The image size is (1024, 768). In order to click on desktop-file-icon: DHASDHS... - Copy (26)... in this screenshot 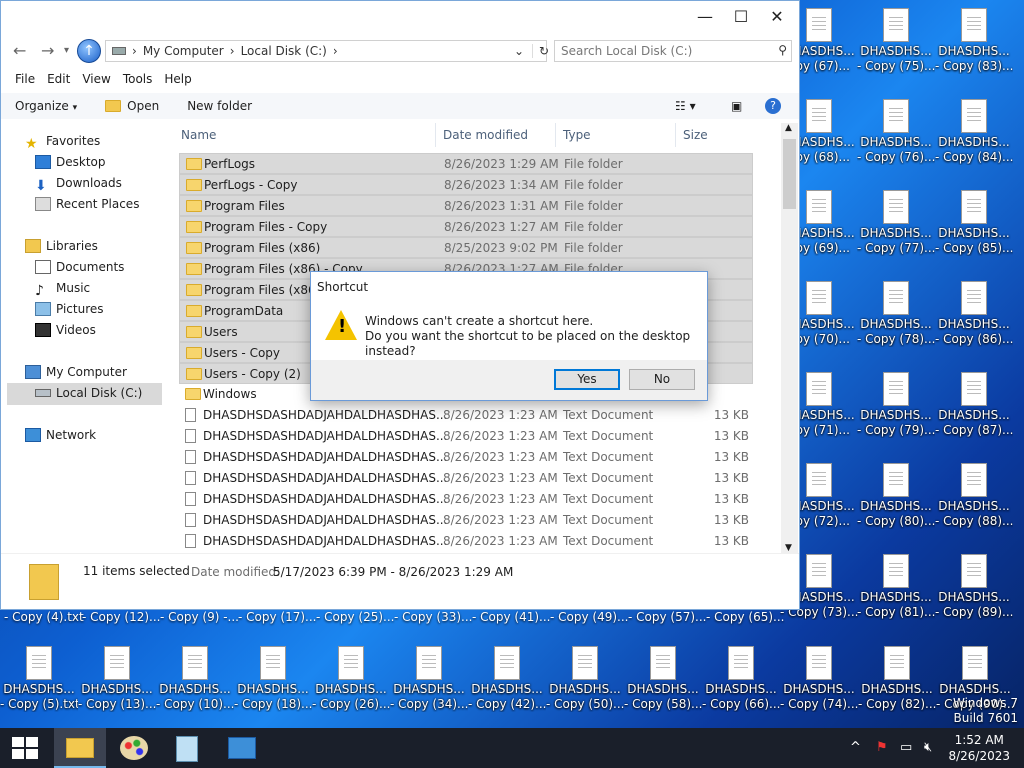, I will do `click(351, 679)`.